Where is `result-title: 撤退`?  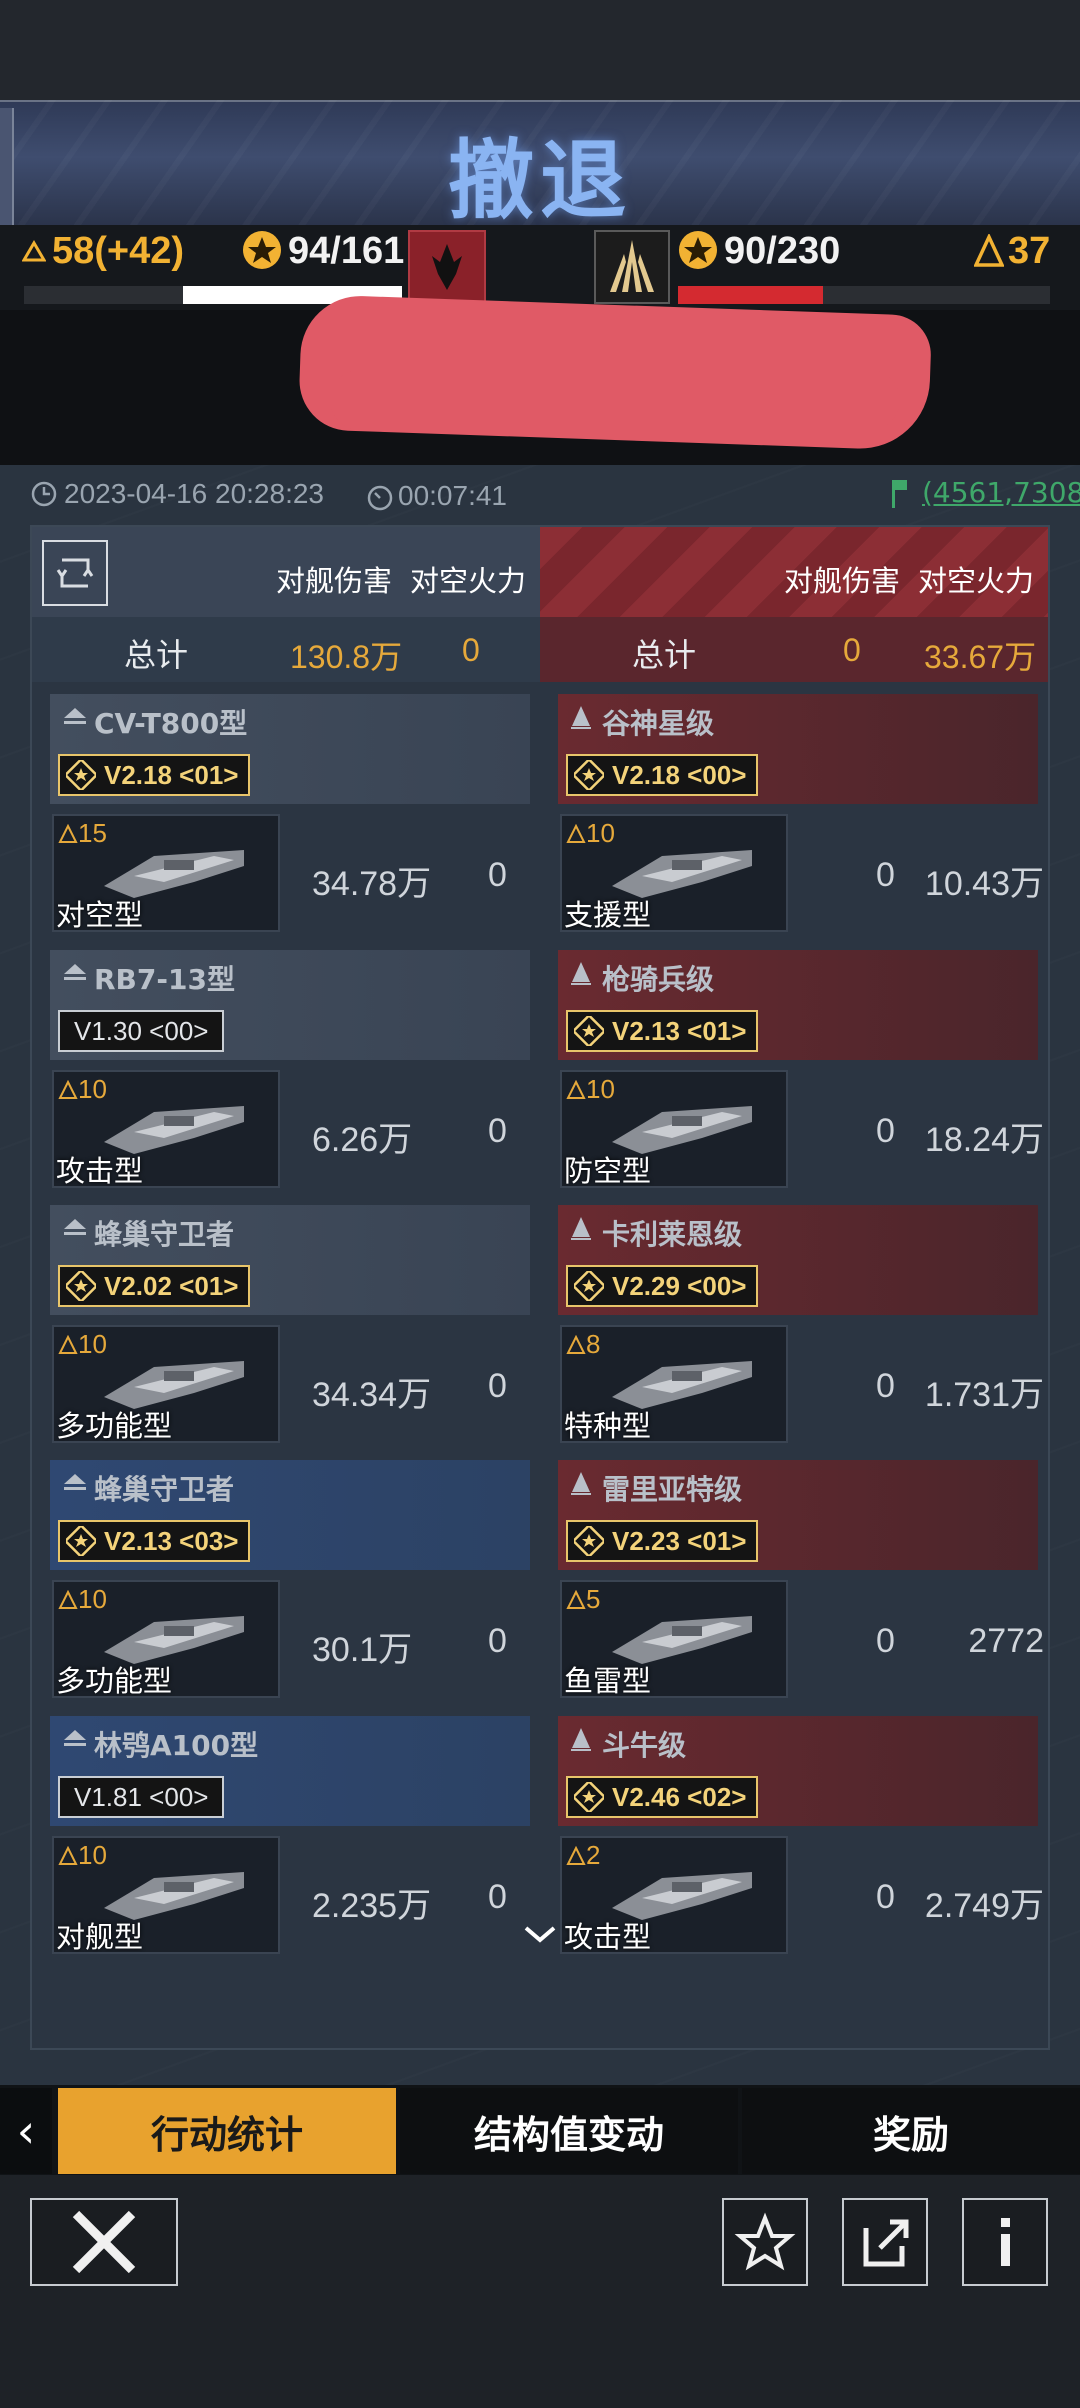
result-title: 撤退 is located at coordinates (540, 181).